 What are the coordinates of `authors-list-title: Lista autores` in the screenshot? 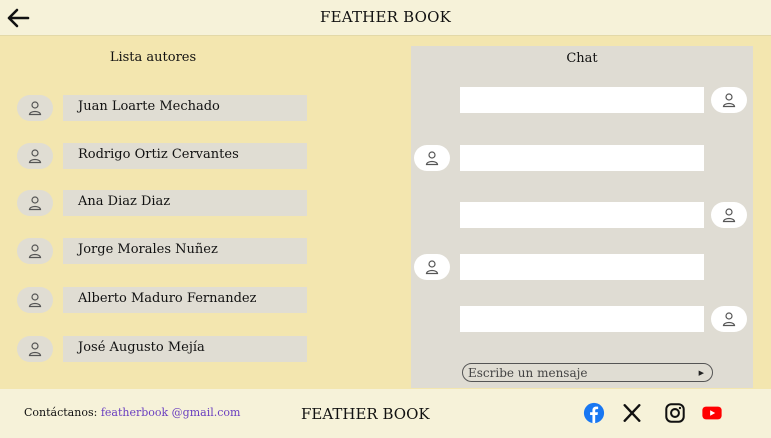 It's located at (153, 57).